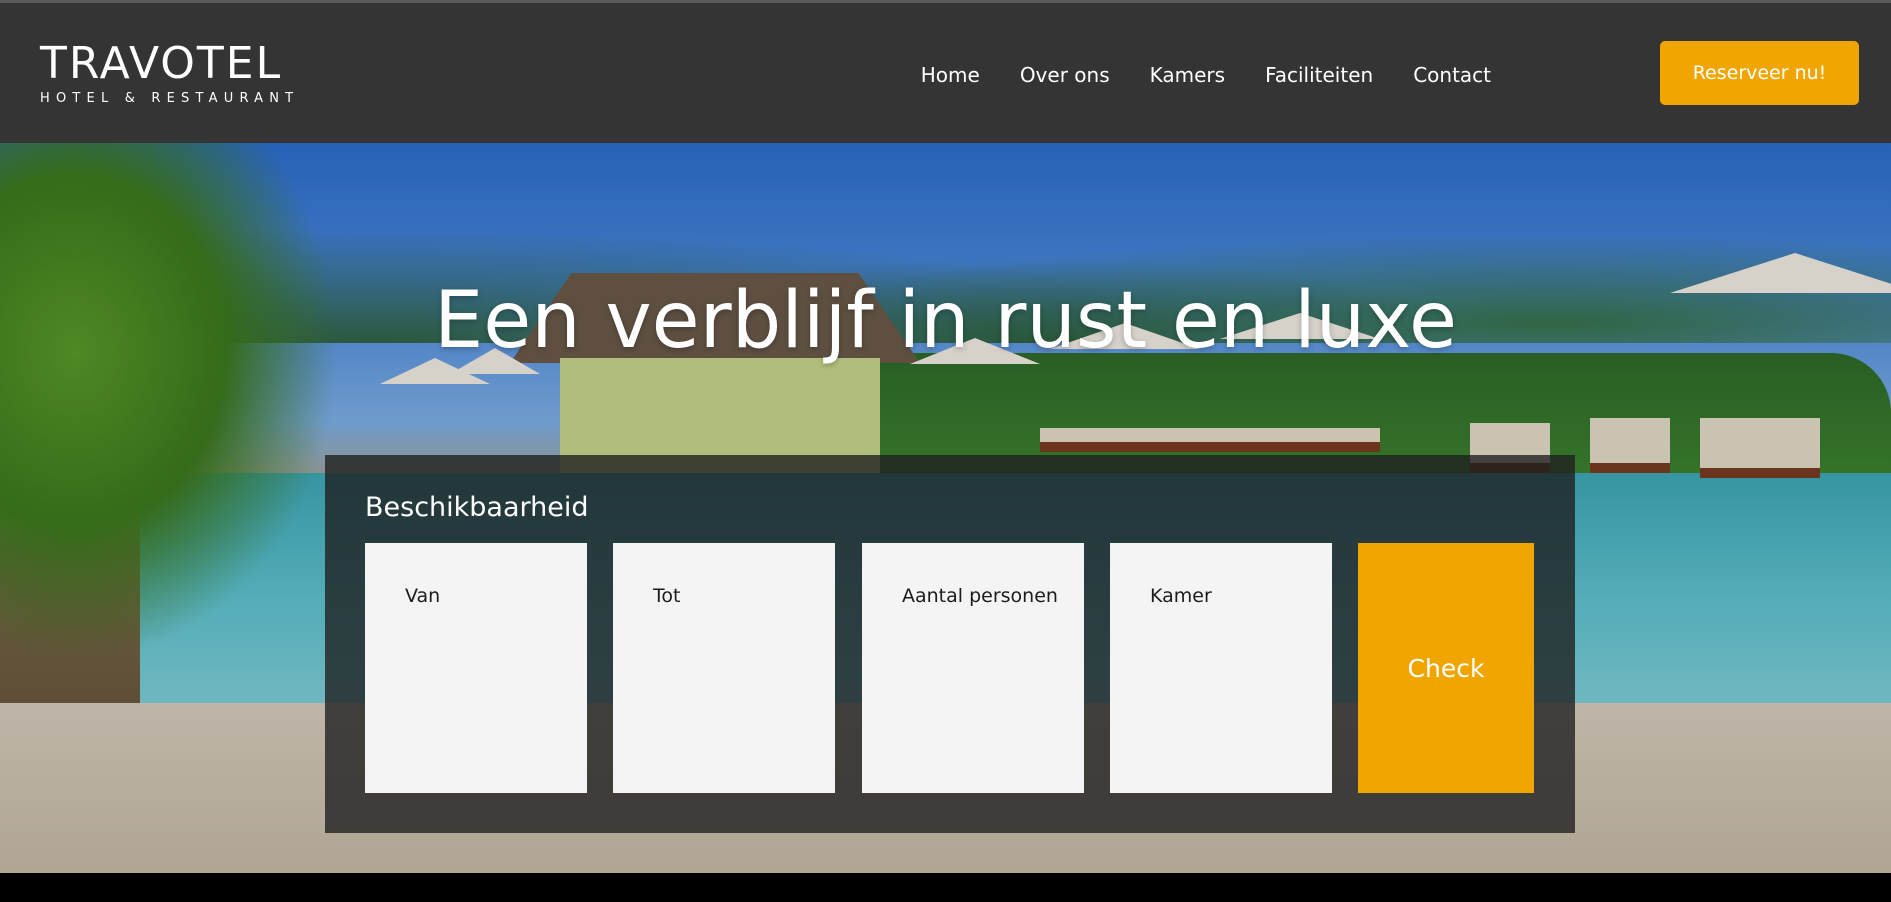 This screenshot has width=1891, height=902. I want to click on room-label: Kamer, so click(1181, 596).